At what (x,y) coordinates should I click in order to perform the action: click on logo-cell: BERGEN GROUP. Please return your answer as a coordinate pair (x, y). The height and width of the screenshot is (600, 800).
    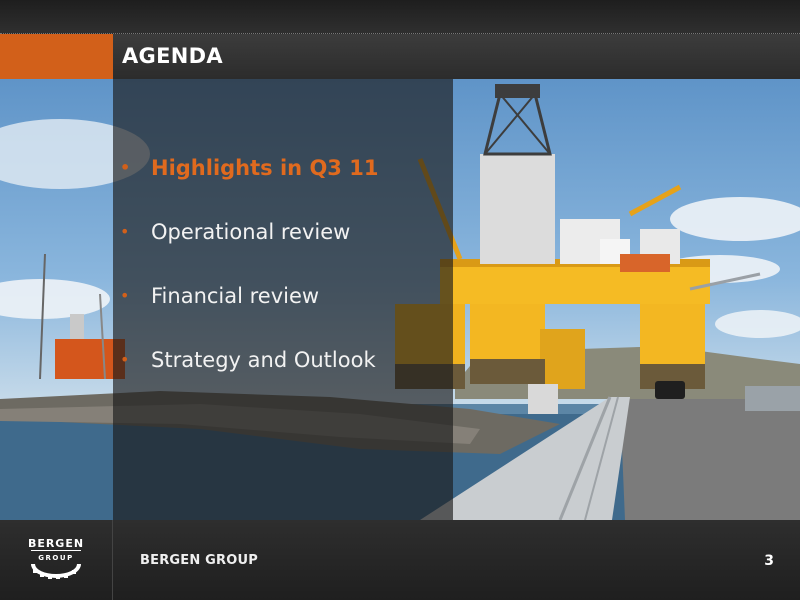
    Looking at the image, I should click on (56, 560).